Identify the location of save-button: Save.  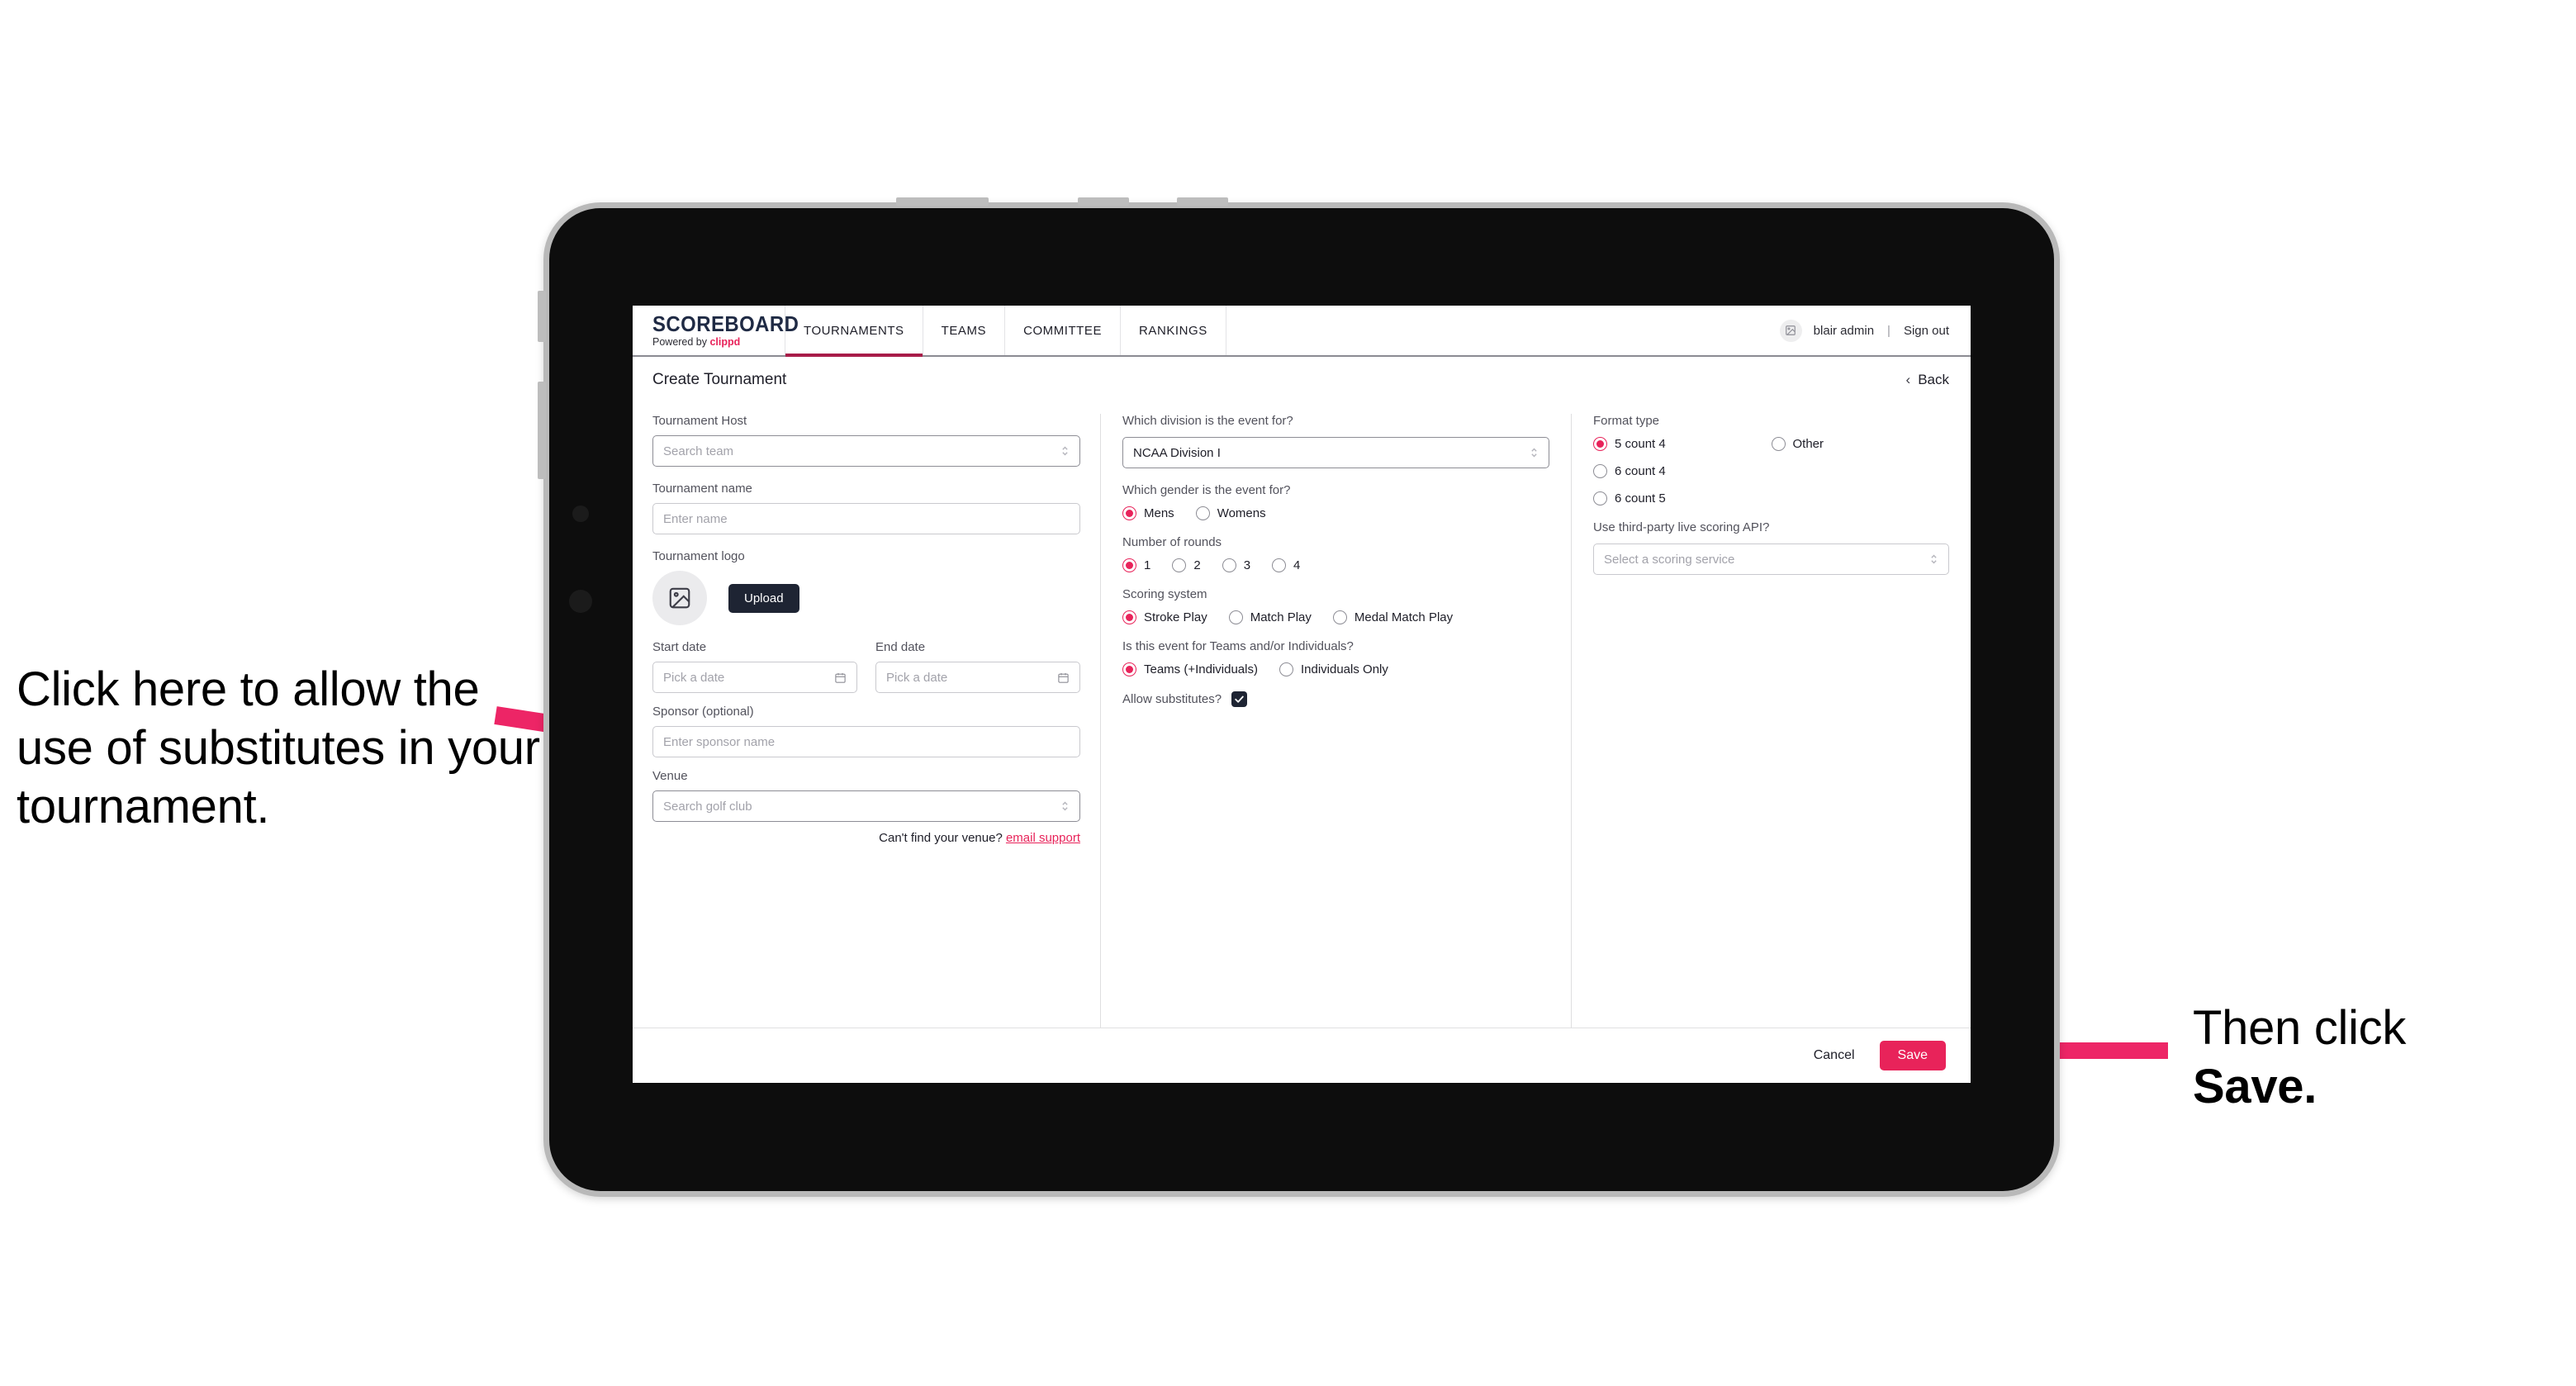
(1912, 1055).